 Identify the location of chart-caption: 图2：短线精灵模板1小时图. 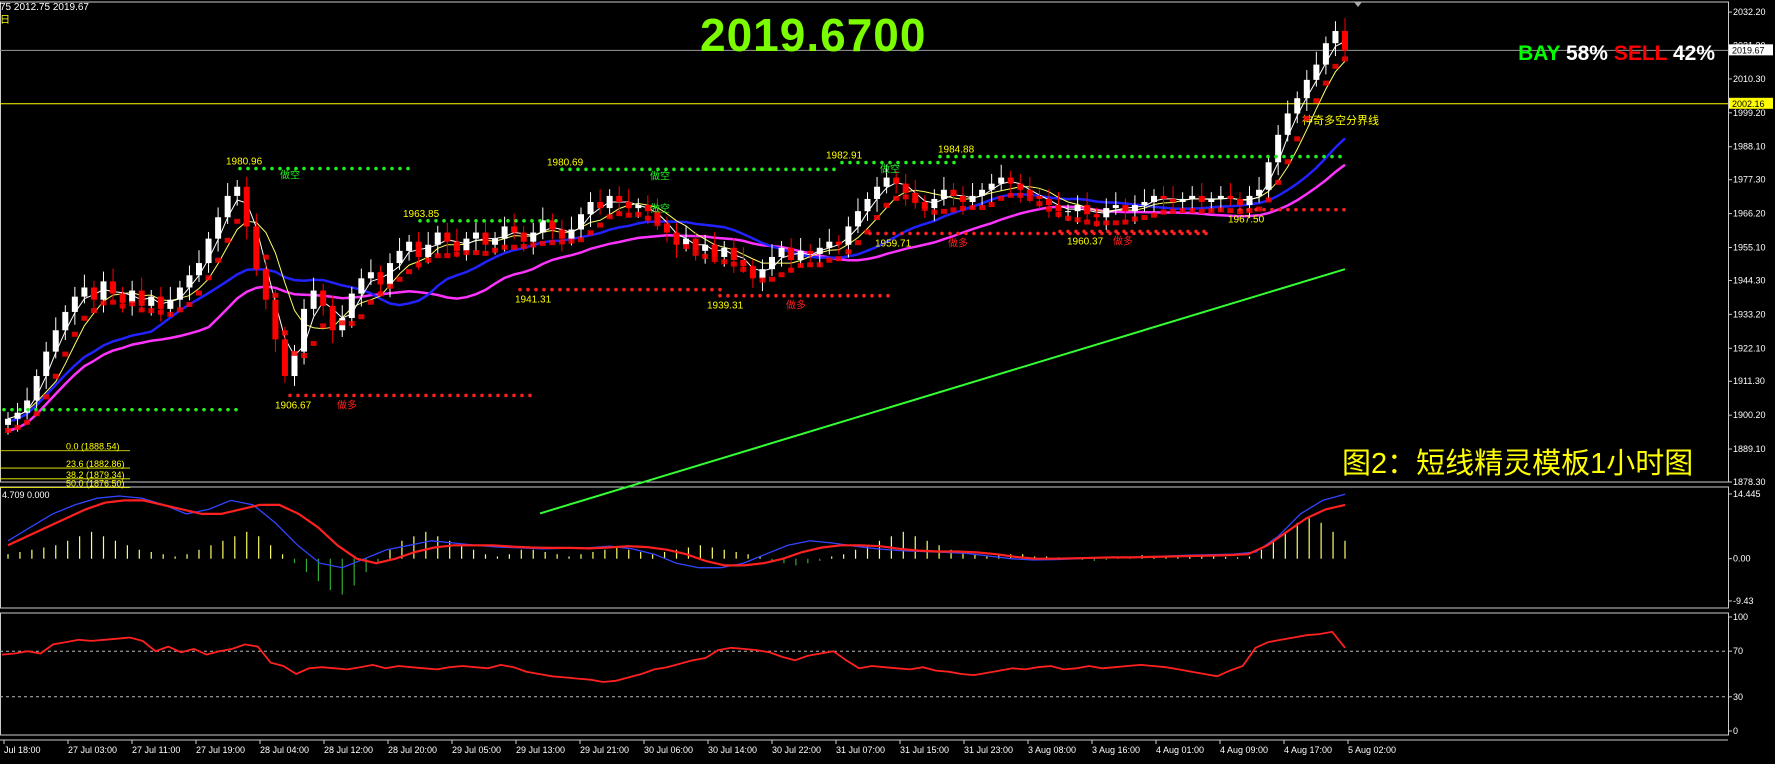
(1518, 464).